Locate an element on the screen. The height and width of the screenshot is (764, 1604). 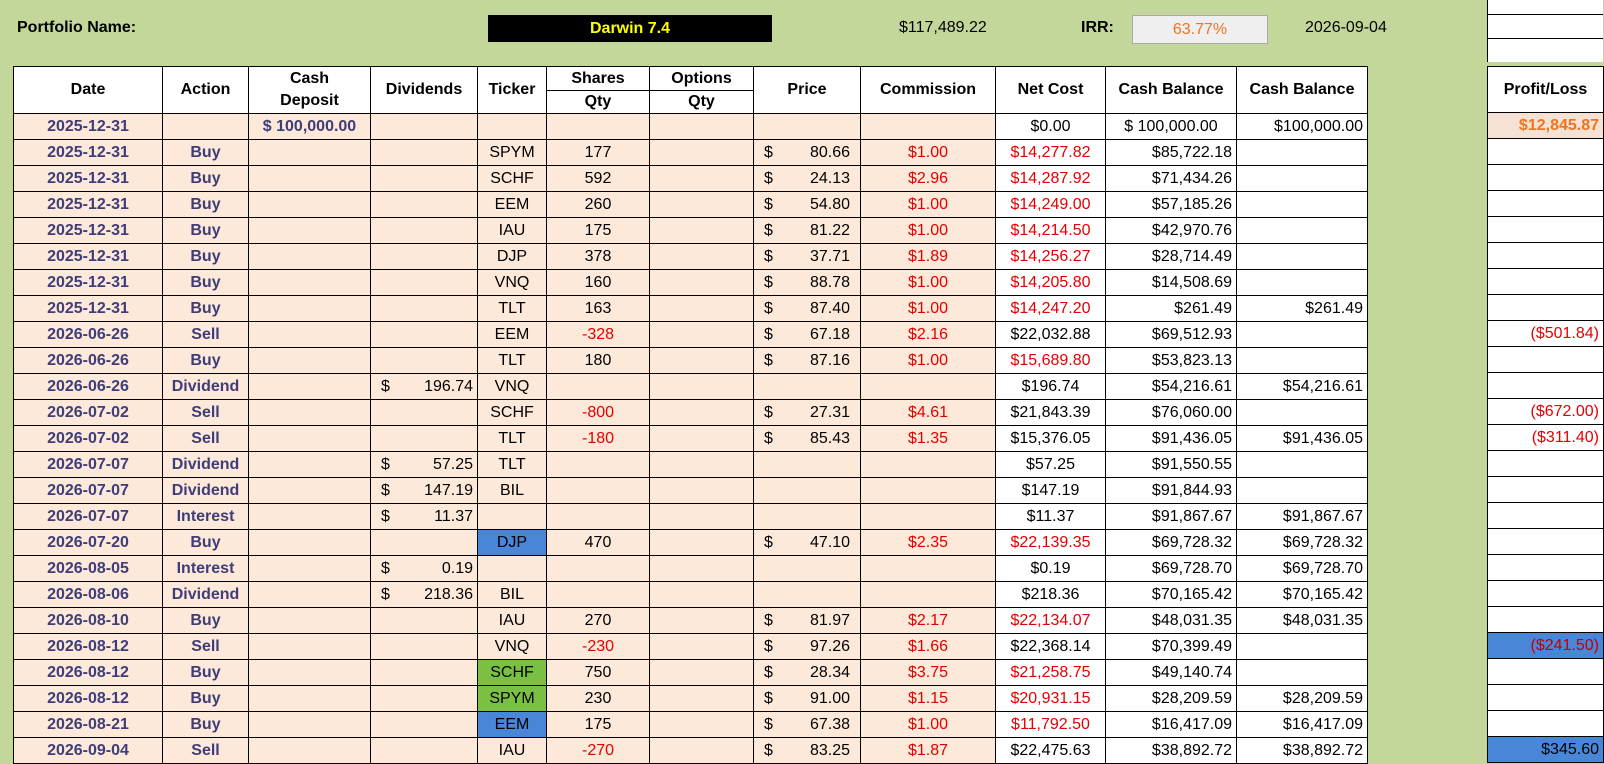
spreadsheet-cell is located at coordinates (1545, 7).